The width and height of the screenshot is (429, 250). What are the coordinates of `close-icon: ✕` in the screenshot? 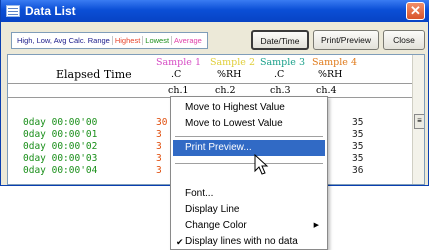 It's located at (415, 10).